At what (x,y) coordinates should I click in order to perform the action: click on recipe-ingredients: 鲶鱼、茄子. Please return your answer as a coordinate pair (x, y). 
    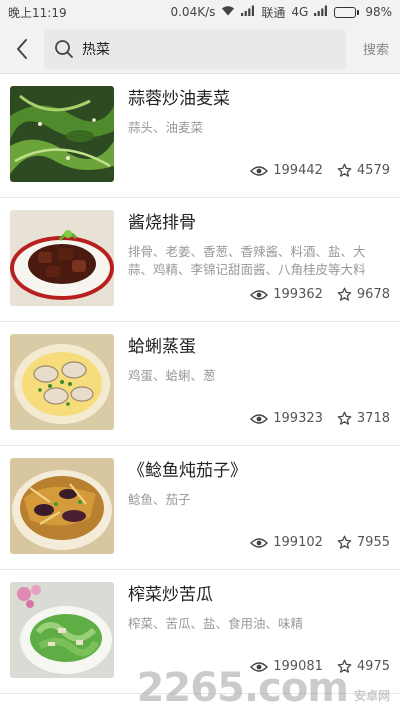
    Looking at the image, I should click on (159, 499).